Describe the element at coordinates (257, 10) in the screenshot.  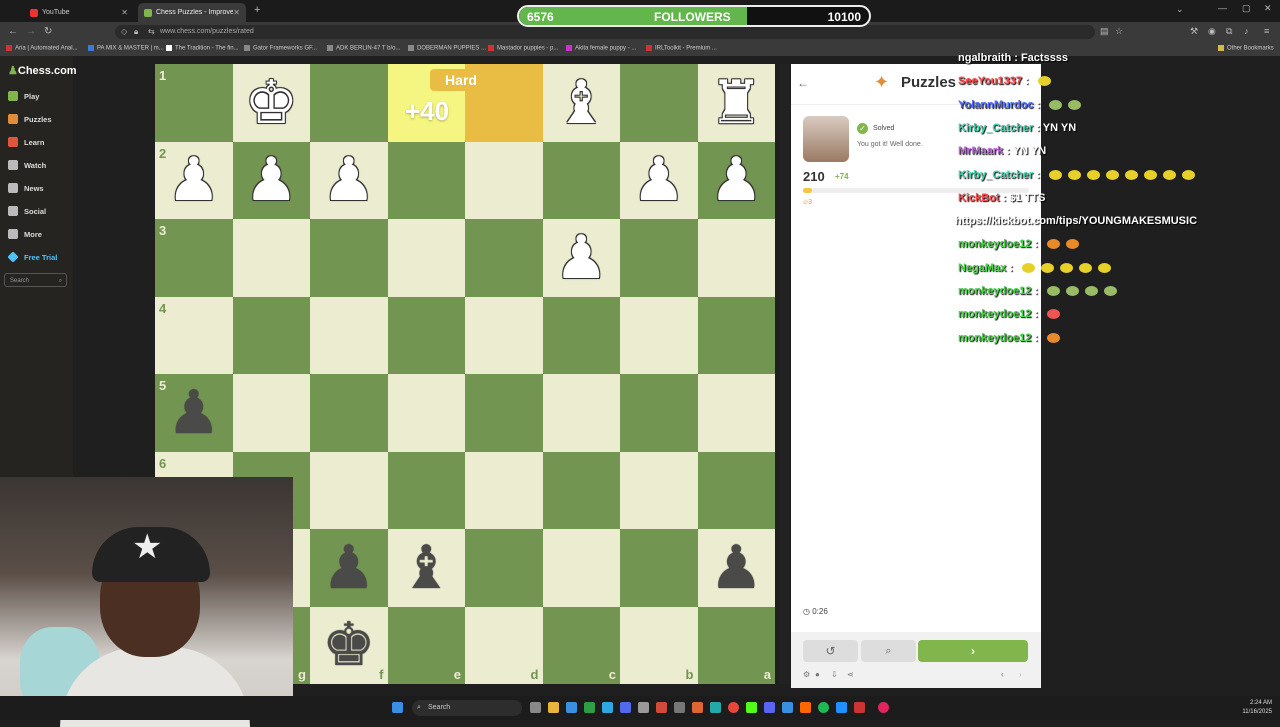
I see `new-tab-icon: +` at that location.